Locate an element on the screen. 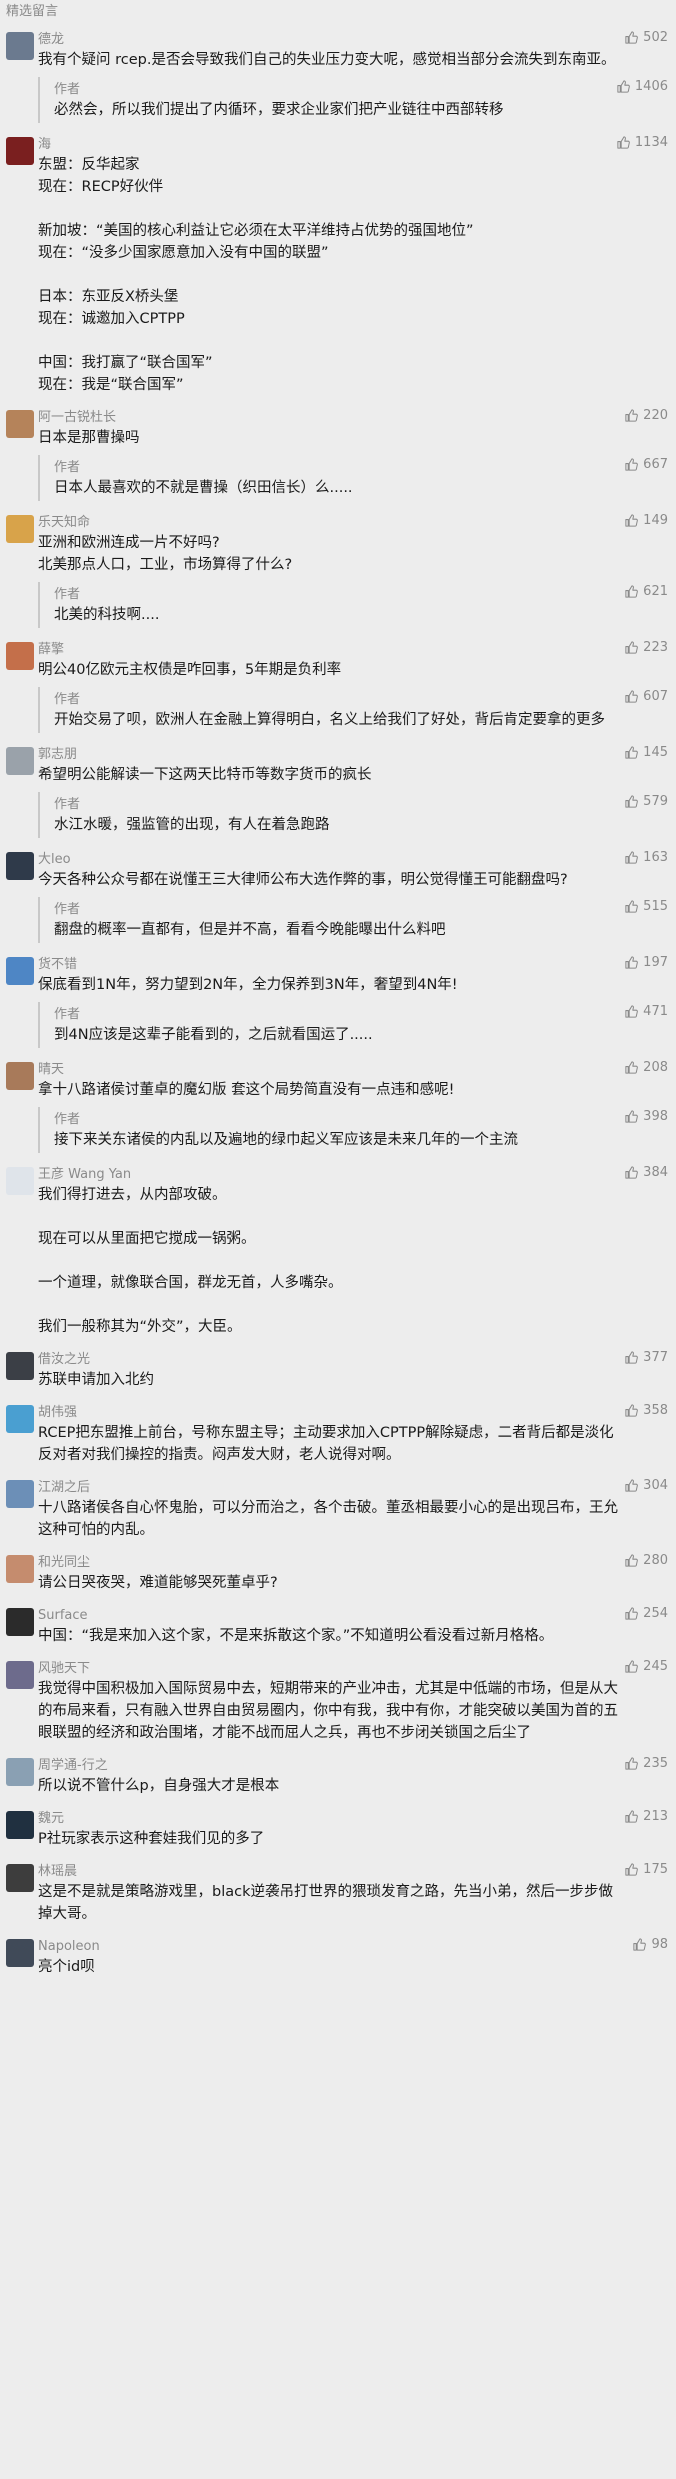 Image resolution: width=676 pixels, height=2479 pixels. like-count: 213 is located at coordinates (655, 1816).